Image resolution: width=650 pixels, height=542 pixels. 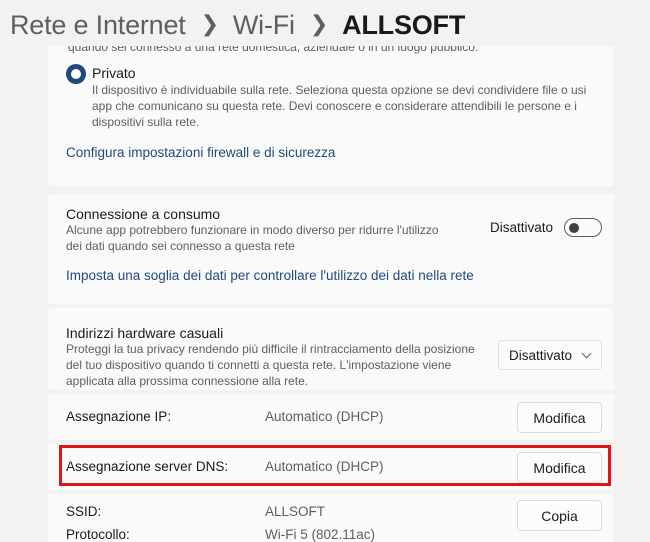 I want to click on metered-connection-toggle, so click(x=583, y=227).